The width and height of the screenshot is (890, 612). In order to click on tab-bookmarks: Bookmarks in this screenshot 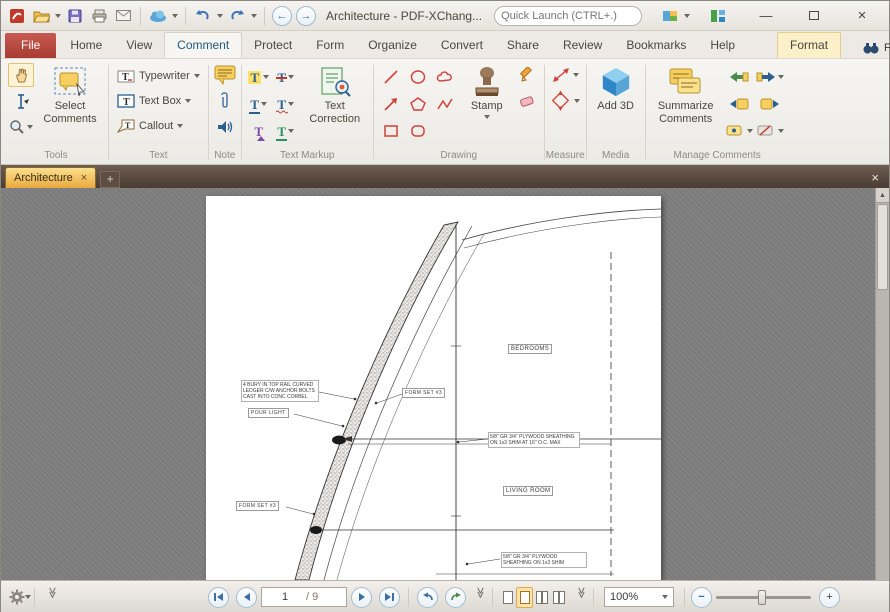, I will do `click(656, 45)`.